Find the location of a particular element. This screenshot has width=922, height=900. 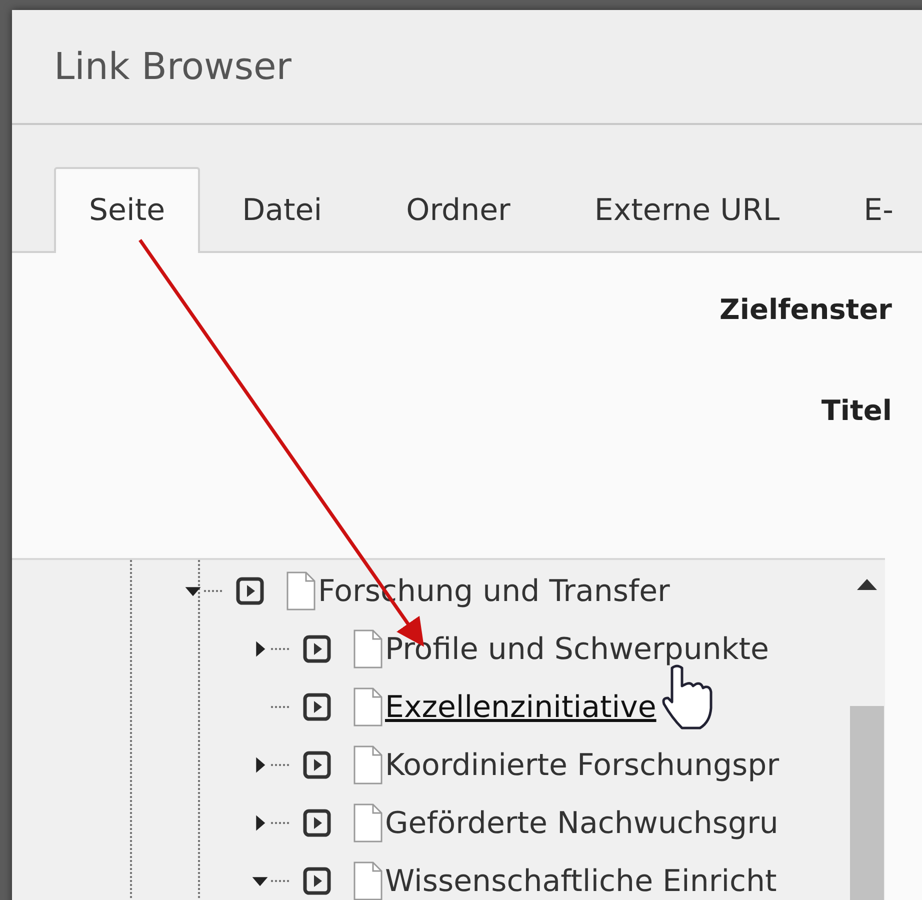

scroll-up-icon is located at coordinates (866, 584).